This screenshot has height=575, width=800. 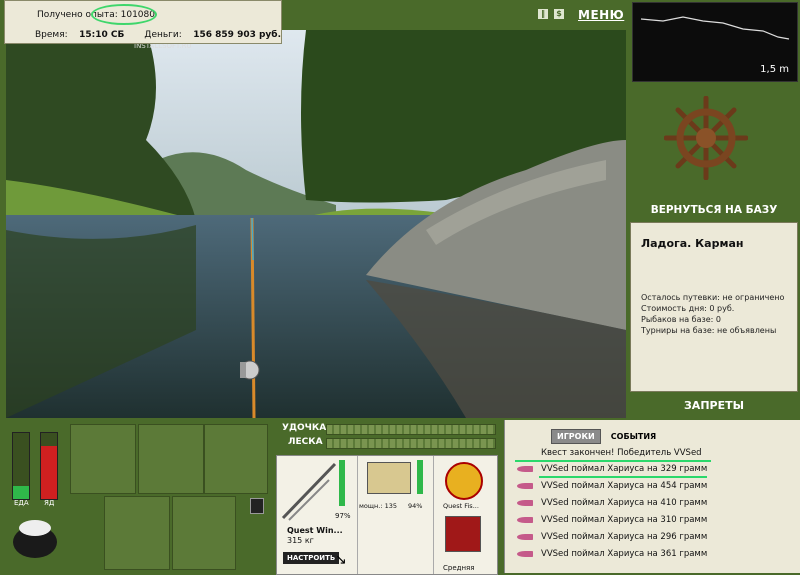 What do you see at coordinates (257, 506) in the screenshot?
I see `toggle-icon` at bounding box center [257, 506].